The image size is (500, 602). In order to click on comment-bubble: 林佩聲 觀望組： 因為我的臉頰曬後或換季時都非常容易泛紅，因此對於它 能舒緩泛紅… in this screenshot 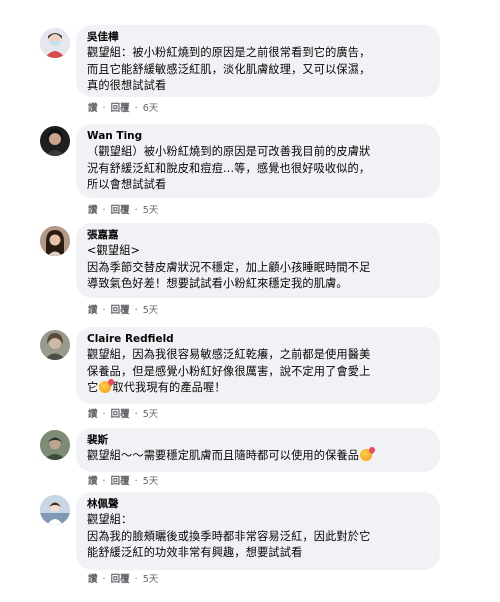, I will do `click(258, 531)`.